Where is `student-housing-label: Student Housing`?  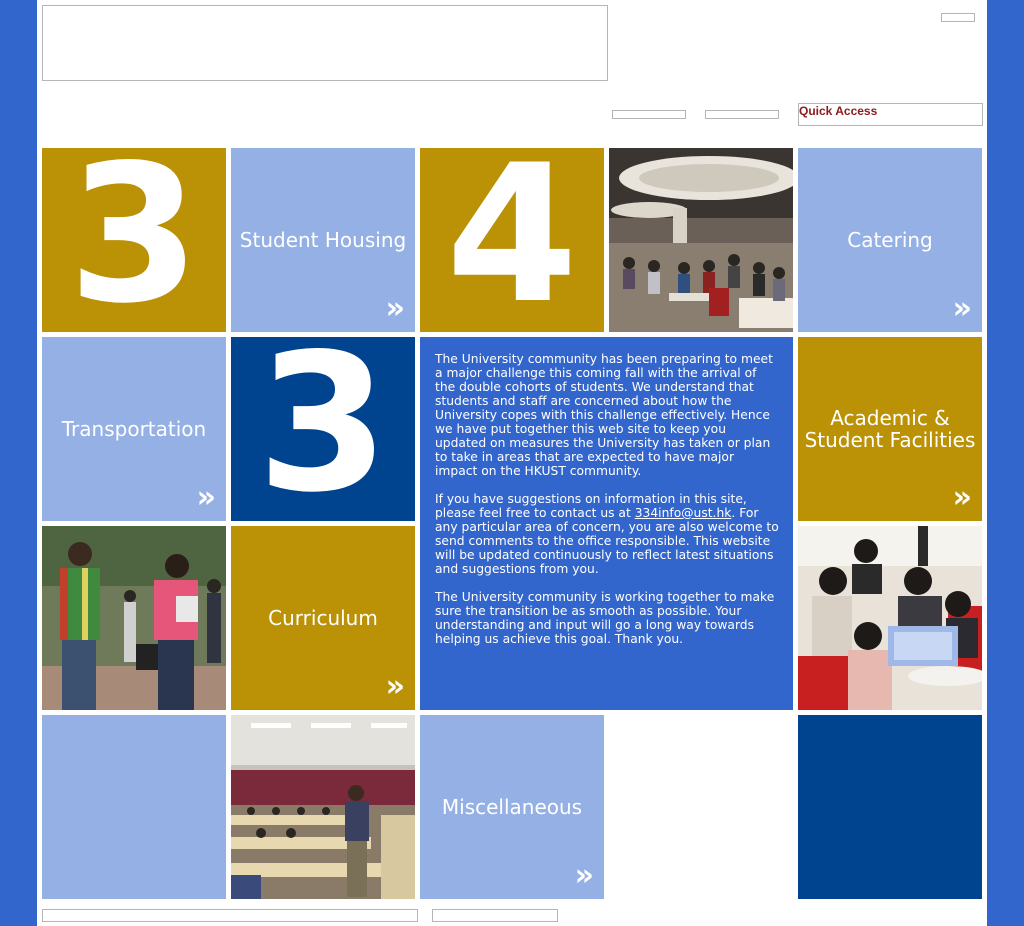 student-housing-label: Student Housing is located at coordinates (323, 240).